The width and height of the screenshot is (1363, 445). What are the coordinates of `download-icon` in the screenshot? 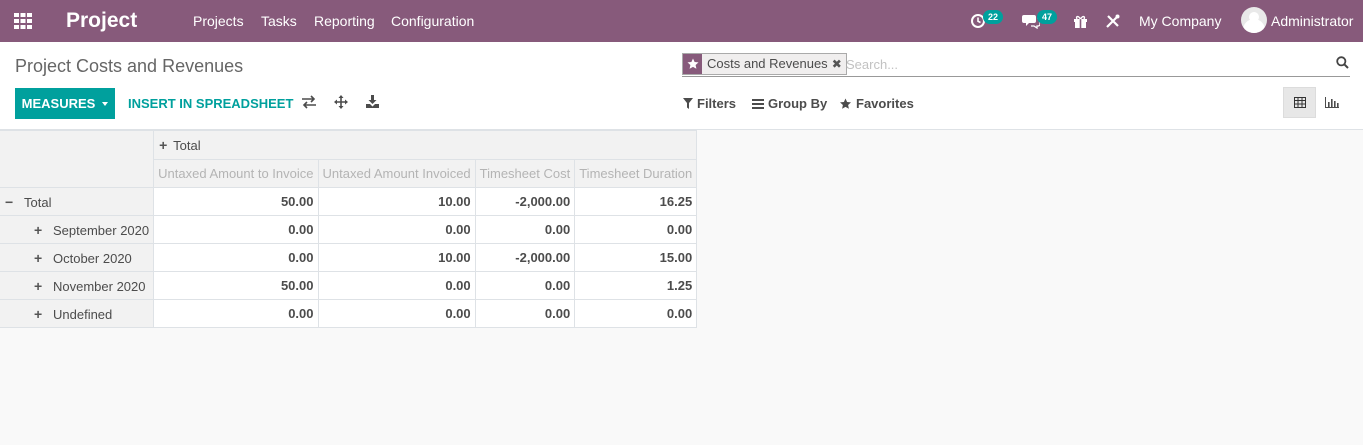 It's located at (374, 103).